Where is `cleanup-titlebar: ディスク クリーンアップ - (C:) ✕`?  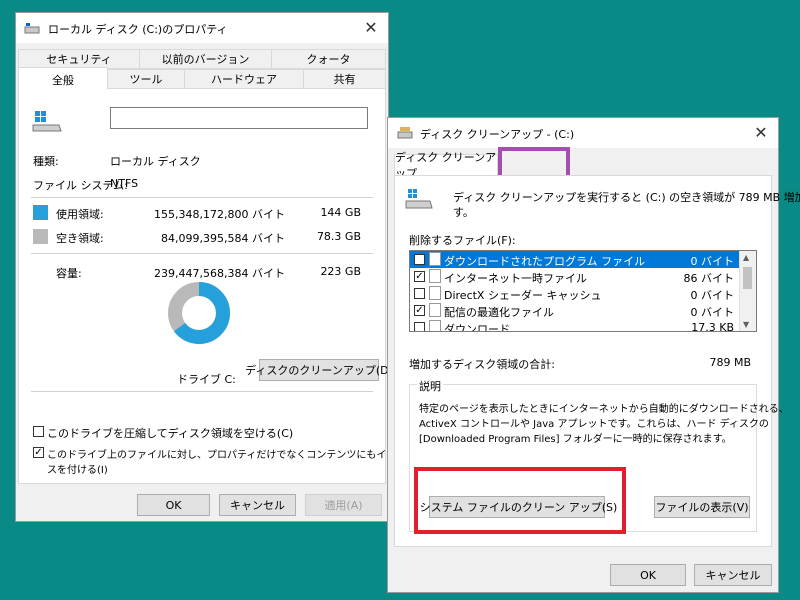
cleanup-titlebar: ディスク クリーンアップ - (C:) ✕ is located at coordinates (583, 133).